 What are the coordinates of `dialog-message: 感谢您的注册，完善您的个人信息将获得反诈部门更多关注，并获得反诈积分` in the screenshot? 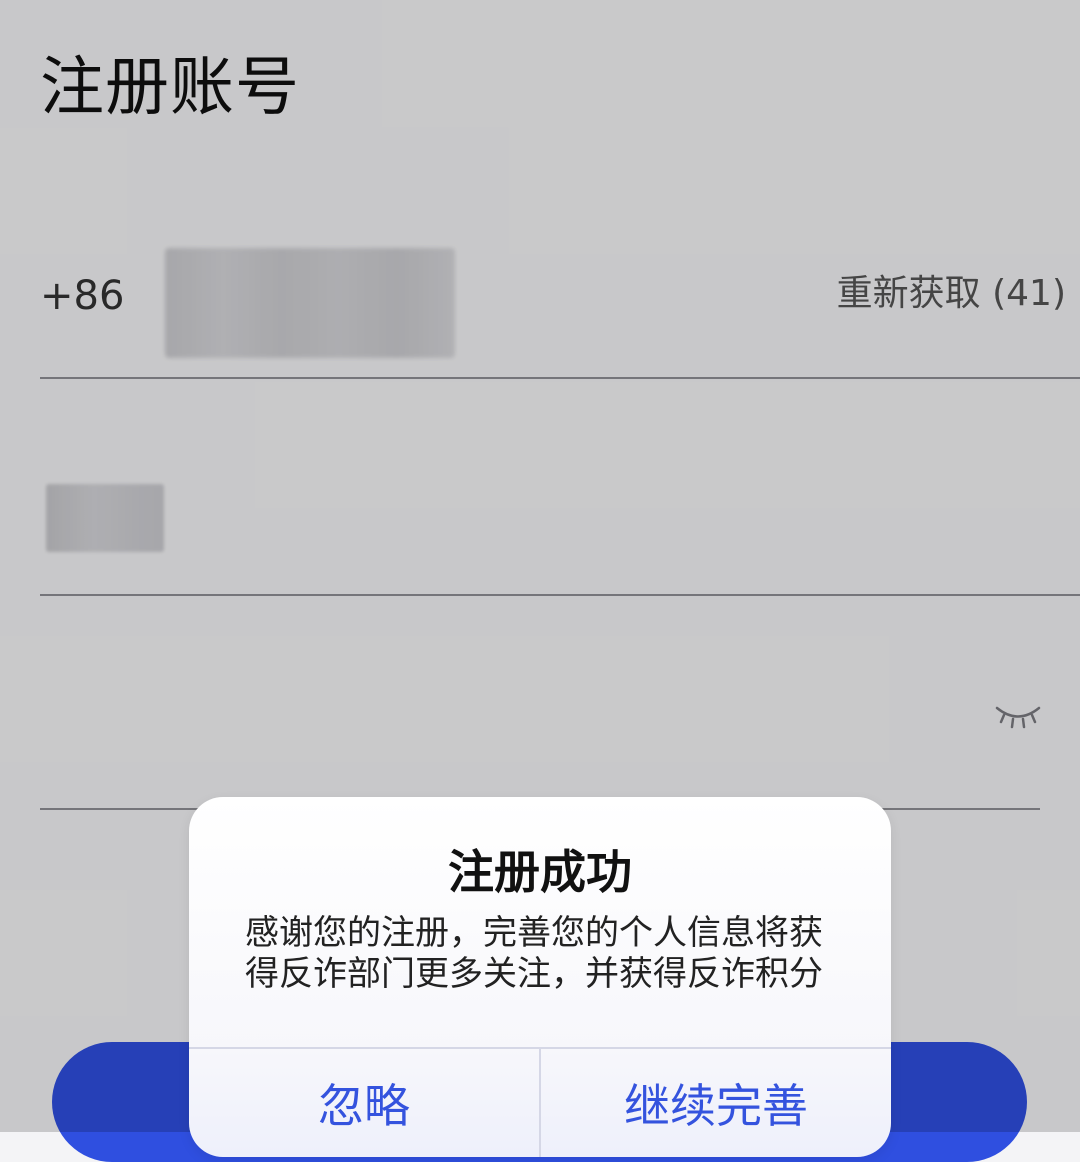 It's located at (534, 953).